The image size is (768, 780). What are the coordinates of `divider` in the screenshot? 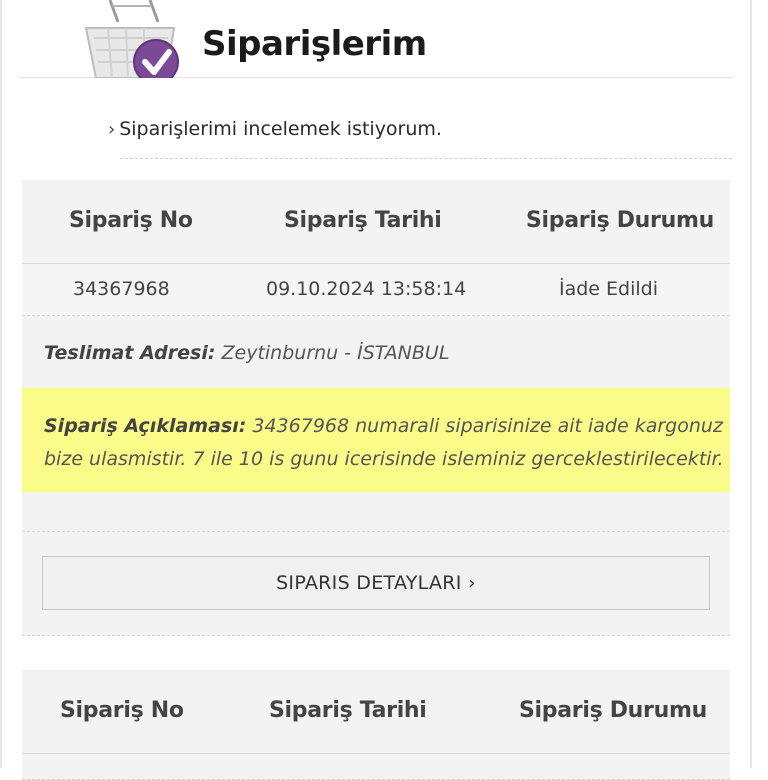 It's located at (426, 158).